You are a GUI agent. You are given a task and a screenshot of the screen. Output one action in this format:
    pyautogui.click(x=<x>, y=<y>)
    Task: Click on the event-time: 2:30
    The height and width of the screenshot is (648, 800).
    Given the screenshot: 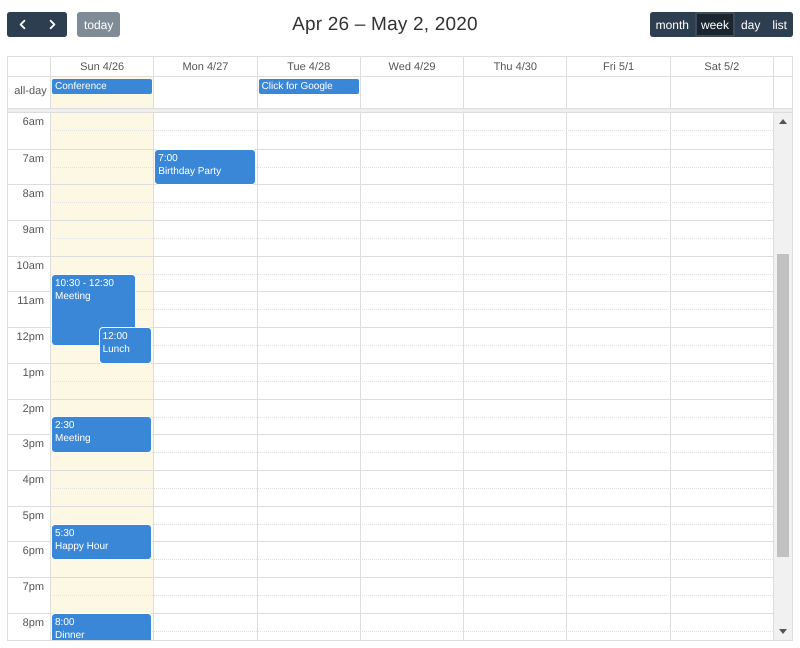 What is the action you would take?
    pyautogui.click(x=64, y=425)
    